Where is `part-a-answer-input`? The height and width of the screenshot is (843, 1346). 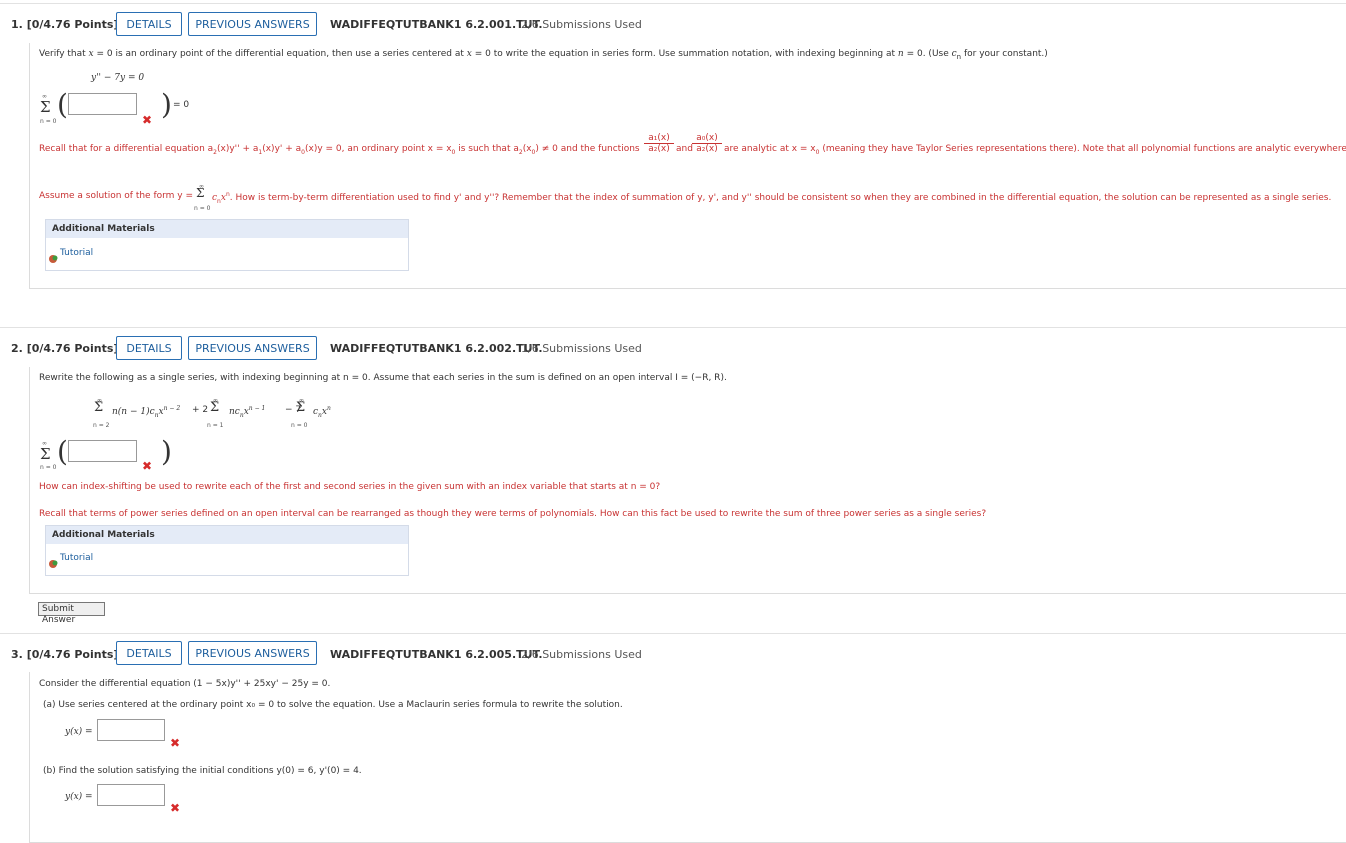 part-a-answer-input is located at coordinates (131, 730).